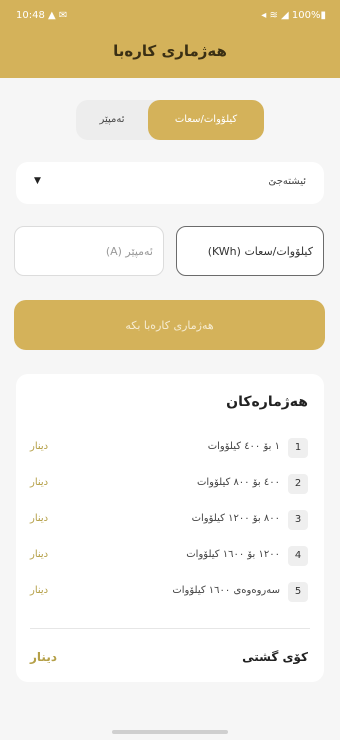 The image size is (340, 740). I want to click on total-label: کۆی گشتی, so click(275, 657).